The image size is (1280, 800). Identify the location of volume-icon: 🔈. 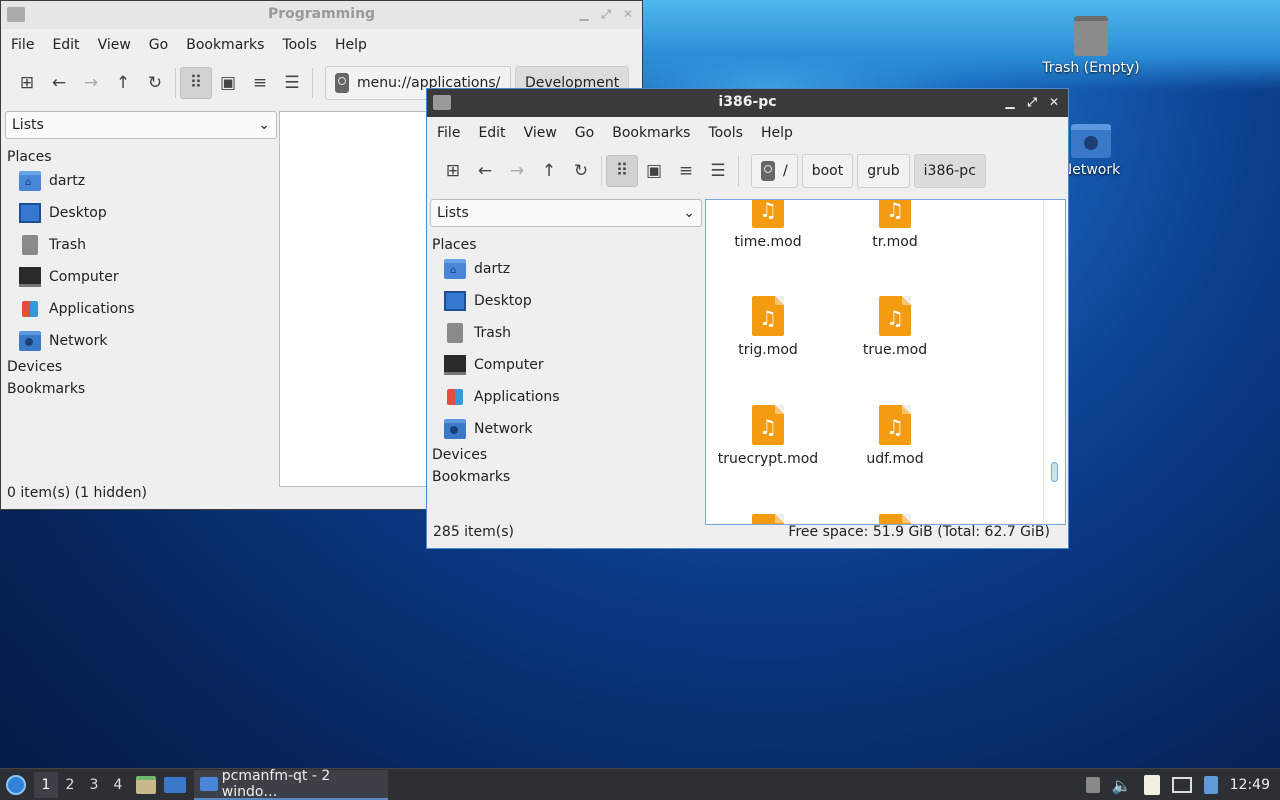
(1122, 785).